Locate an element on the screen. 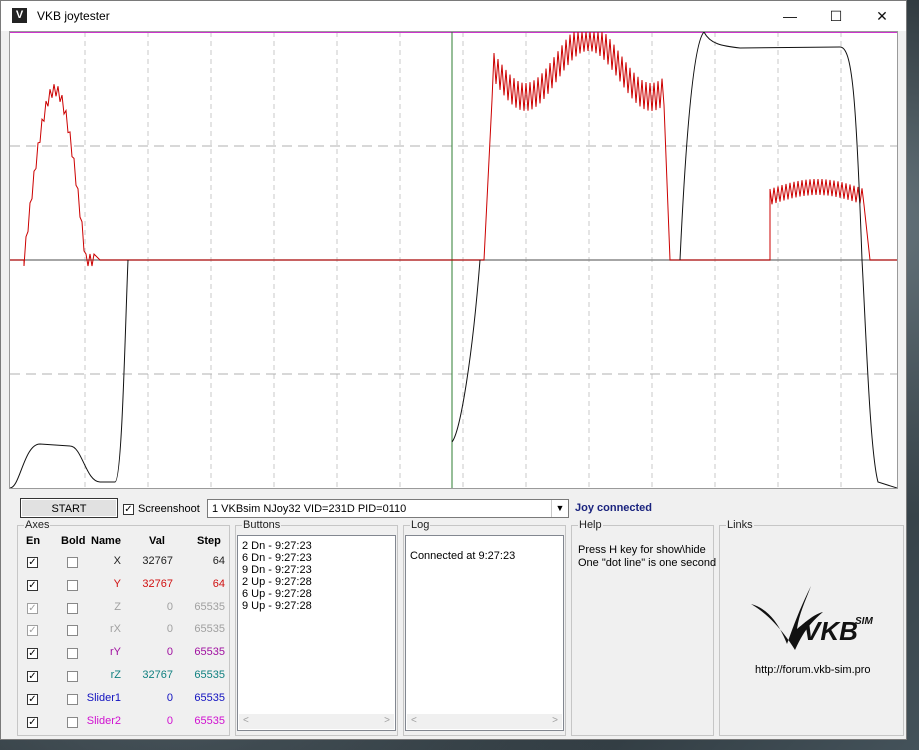 The image size is (919, 750). button-event-item: 9 Up - 9:27:28 is located at coordinates (277, 606).